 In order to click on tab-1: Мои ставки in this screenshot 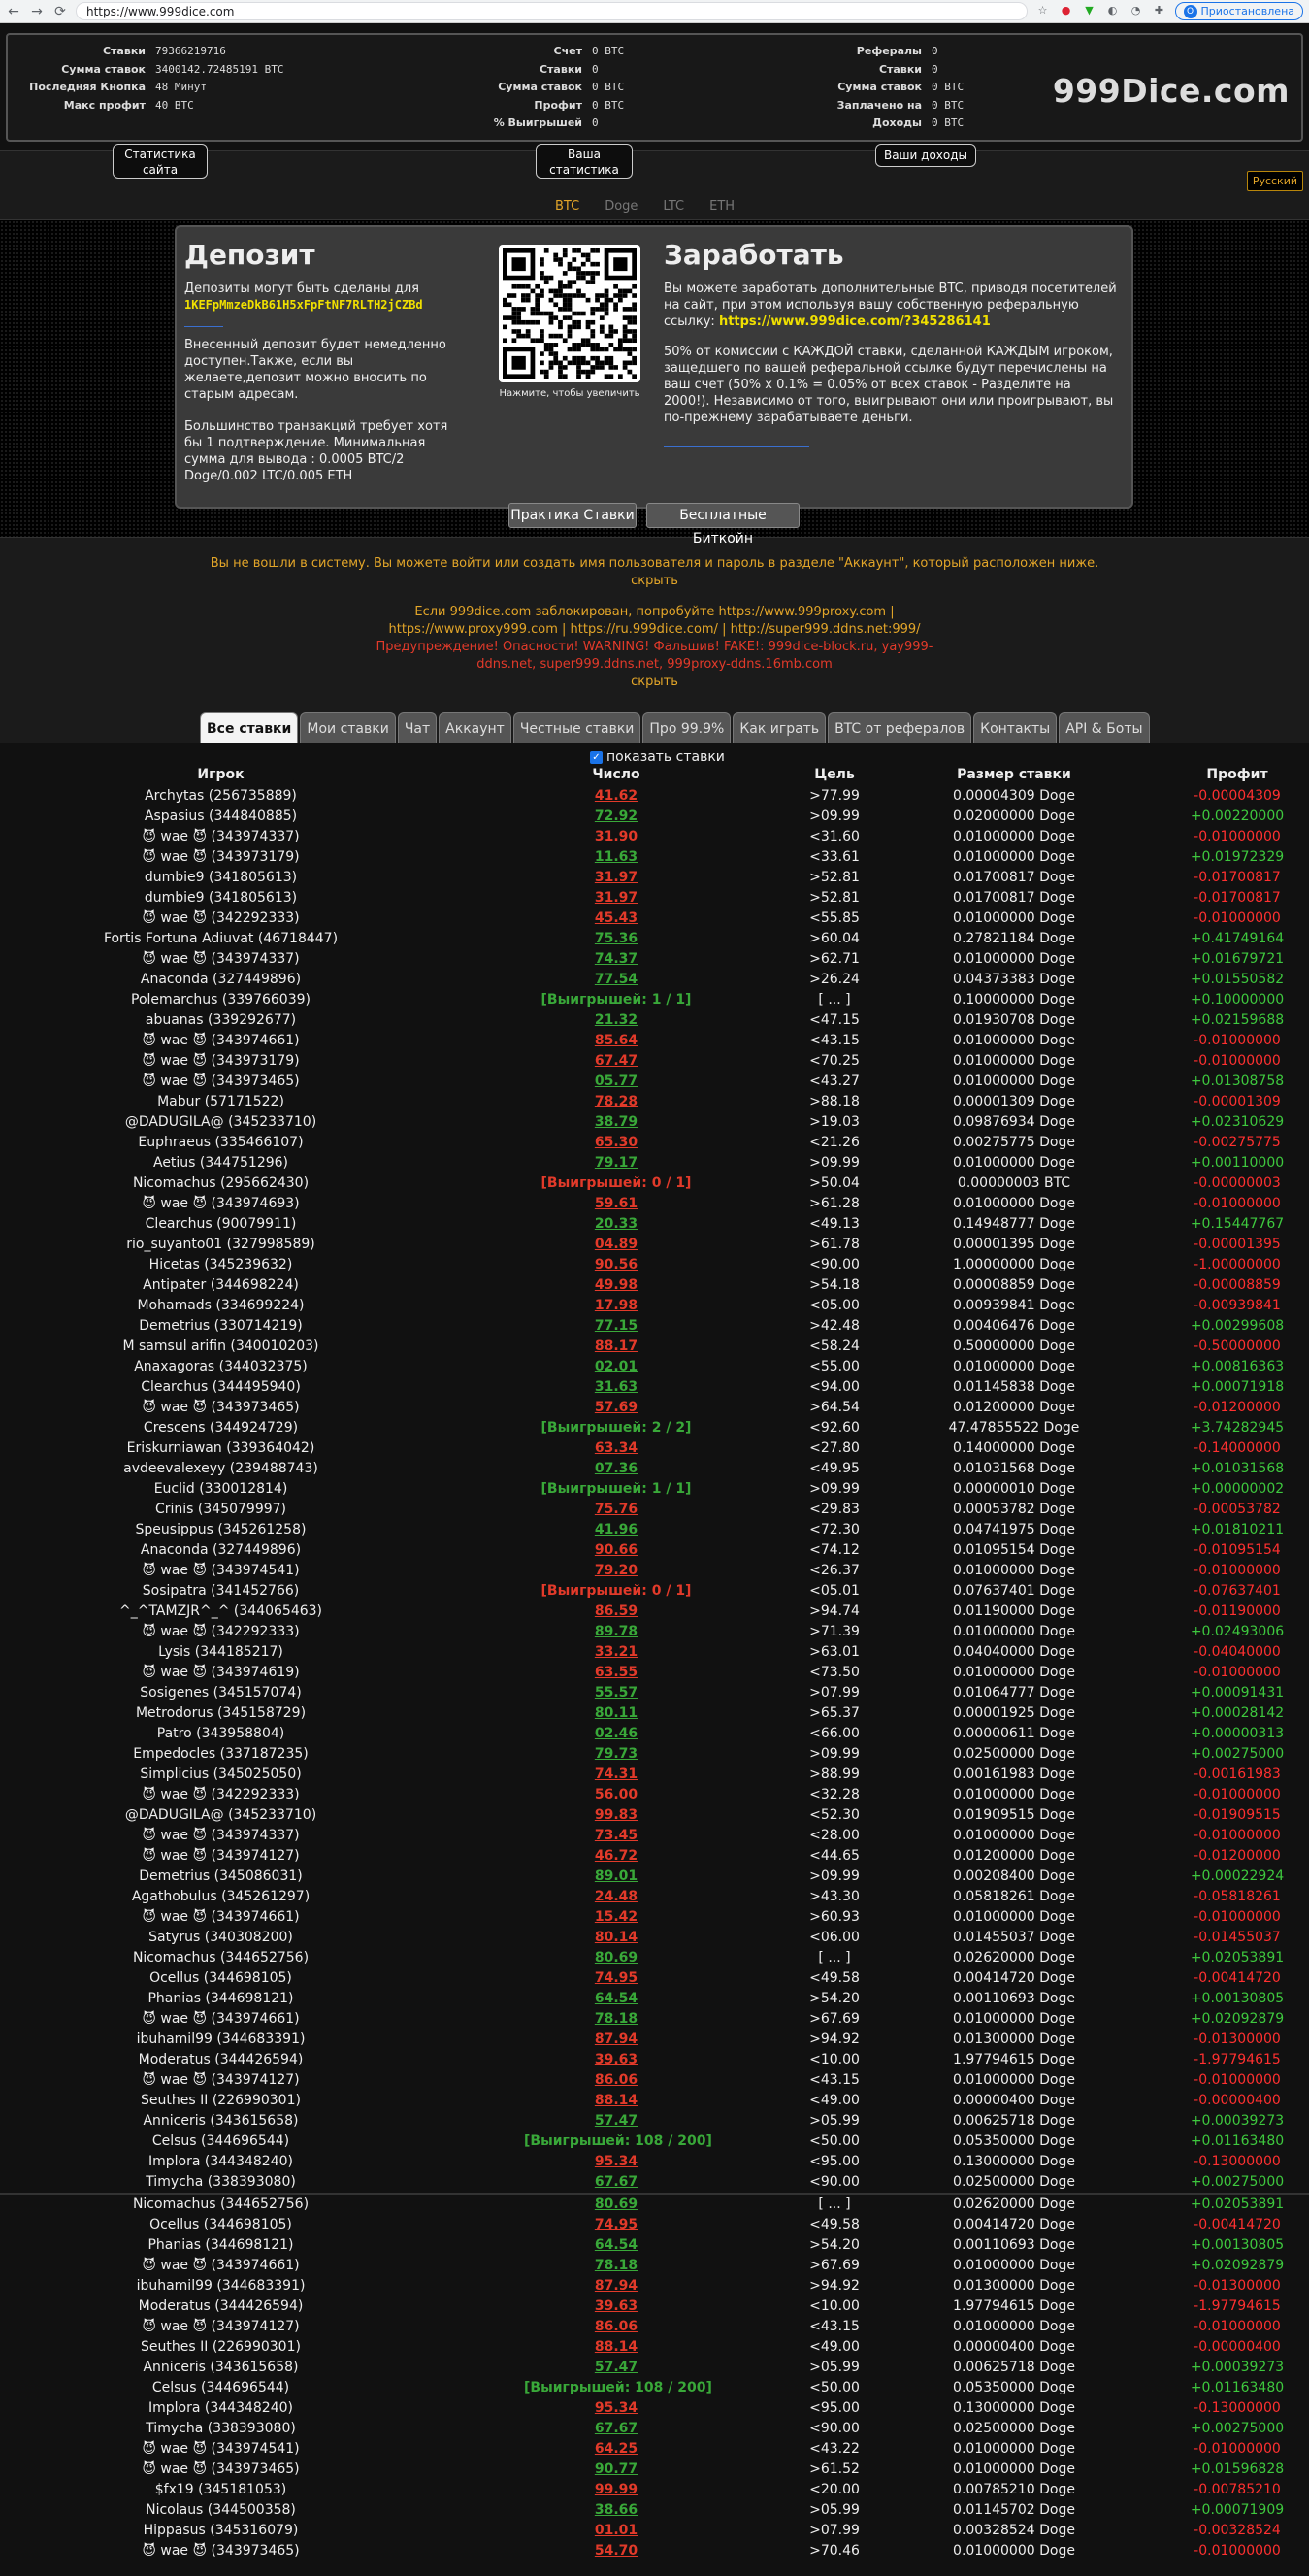, I will do `click(348, 727)`.